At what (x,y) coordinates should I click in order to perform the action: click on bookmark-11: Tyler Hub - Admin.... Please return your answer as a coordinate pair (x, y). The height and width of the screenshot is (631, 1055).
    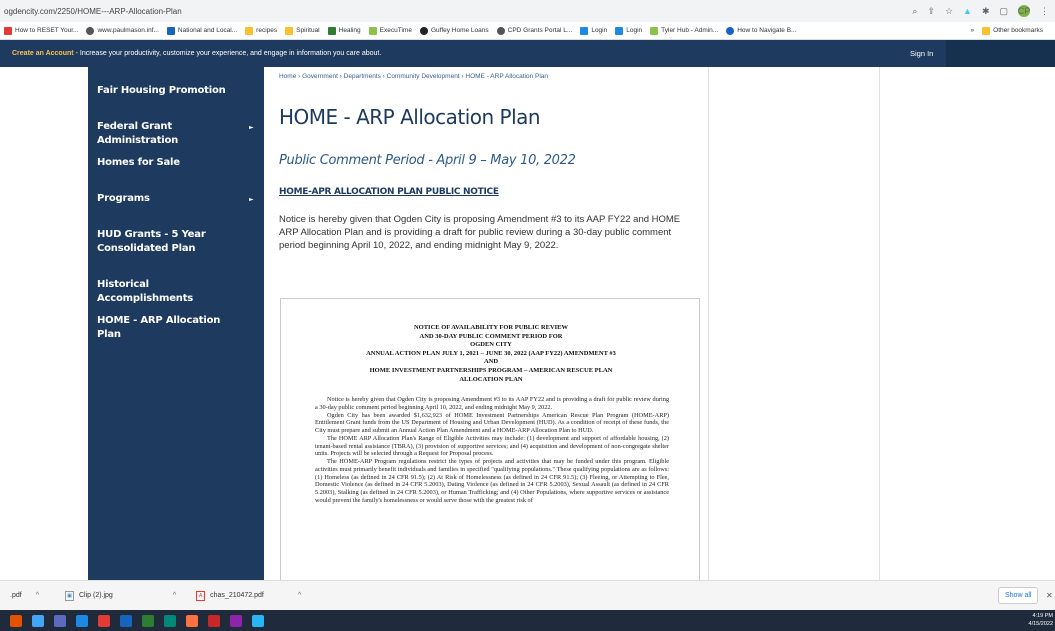
    Looking at the image, I should click on (684, 30).